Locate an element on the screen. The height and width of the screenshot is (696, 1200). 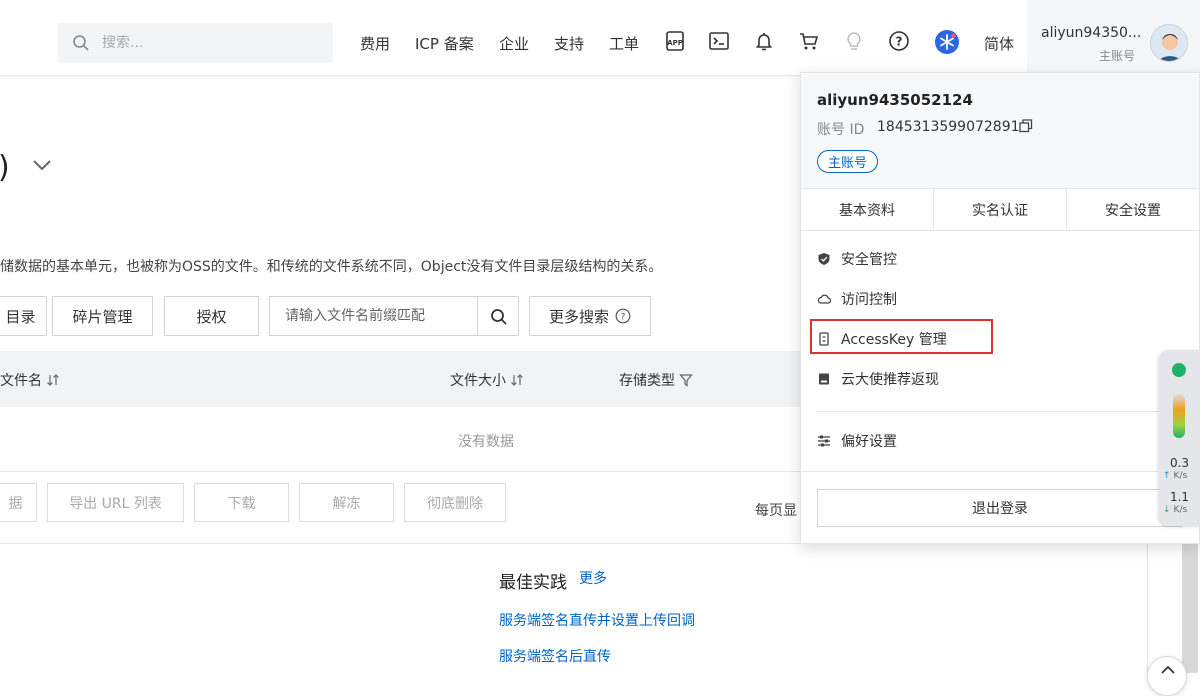
network-speed-widget: 0.3 ↑ K/s 1.1 ↓ K/s is located at coordinates (1179, 438).